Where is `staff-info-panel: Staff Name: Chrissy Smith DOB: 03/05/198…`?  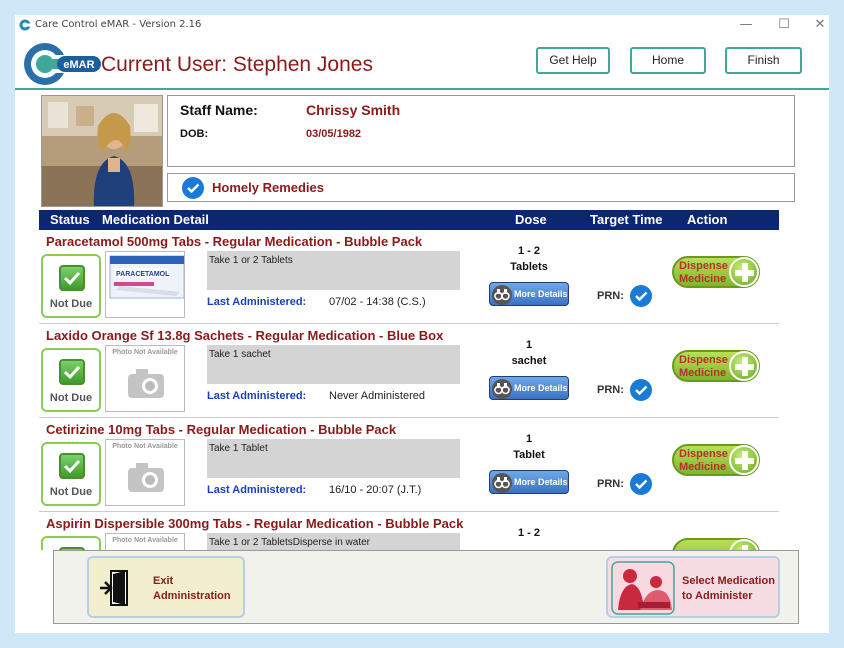
staff-info-panel: Staff Name: Chrissy Smith DOB: 03/05/198… is located at coordinates (481, 131).